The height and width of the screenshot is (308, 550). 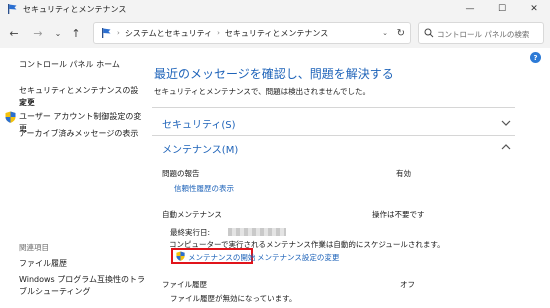 What do you see at coordinates (535, 57) in the screenshot?
I see `help-icon: ?` at bounding box center [535, 57].